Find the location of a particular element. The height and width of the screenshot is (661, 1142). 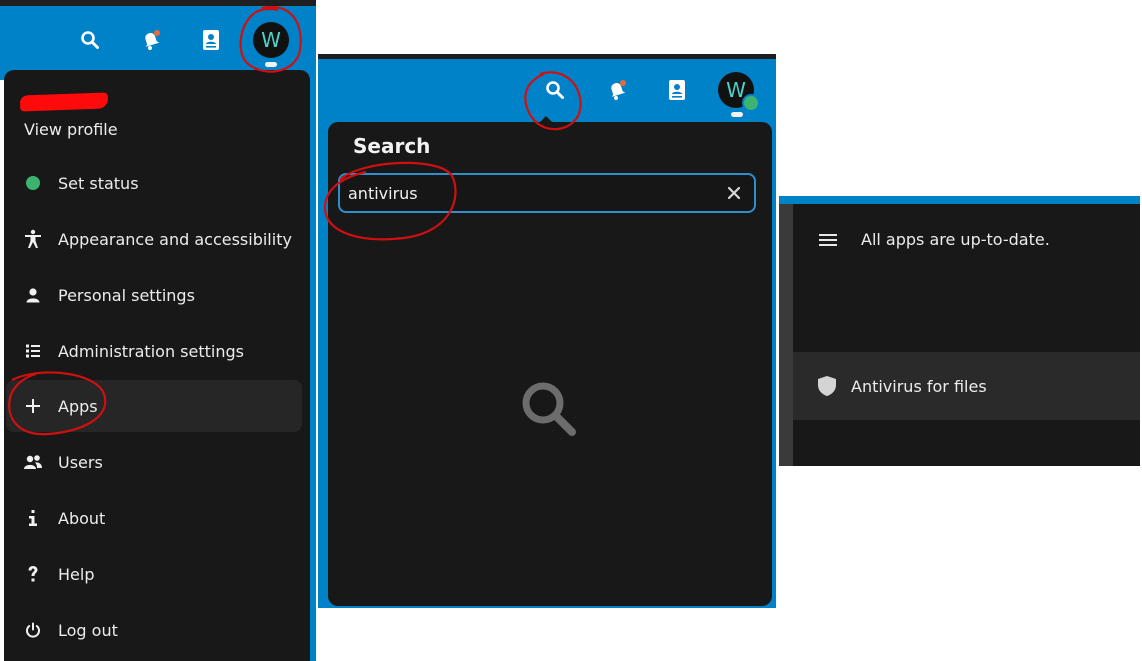

app-list-item-antivirus: Antivirus for files is located at coordinates (966, 386).